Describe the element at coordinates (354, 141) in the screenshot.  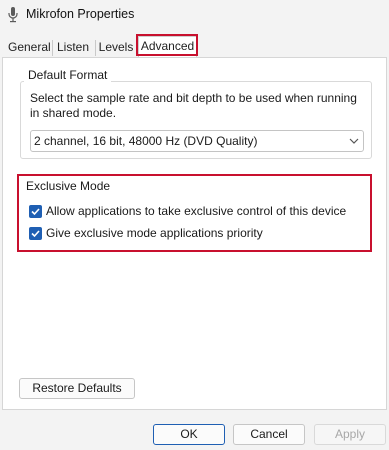
I see `chevron-down-icon` at that location.